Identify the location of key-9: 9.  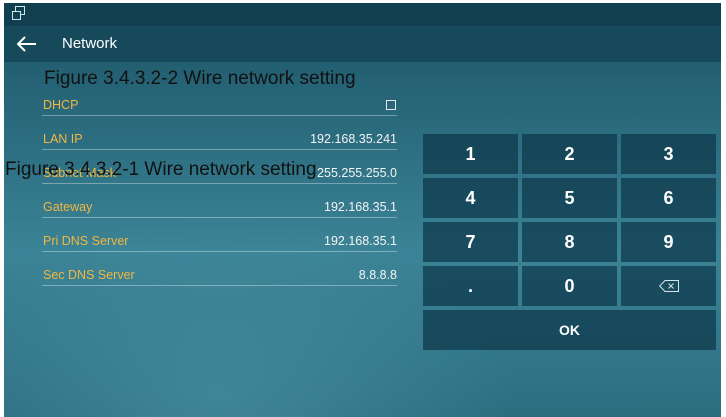
(668, 242).